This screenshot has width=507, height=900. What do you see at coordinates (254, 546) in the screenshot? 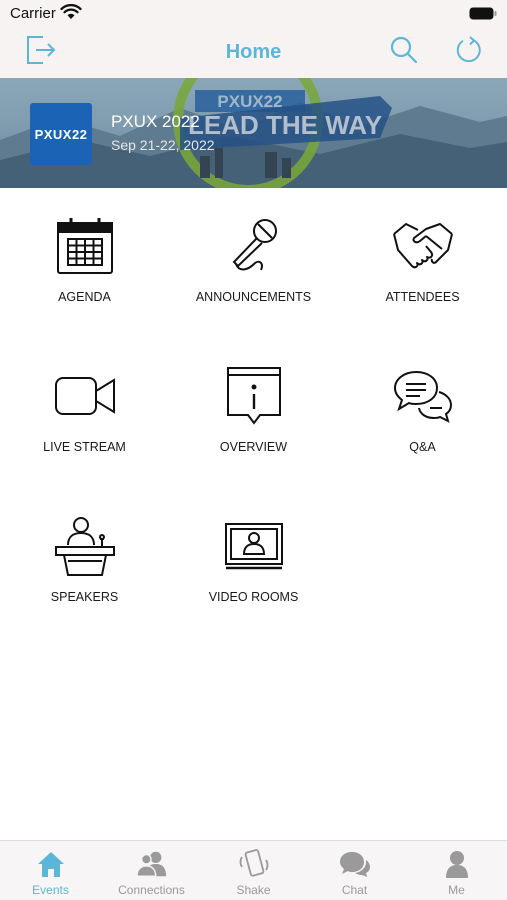
I see `video-room-icon` at bounding box center [254, 546].